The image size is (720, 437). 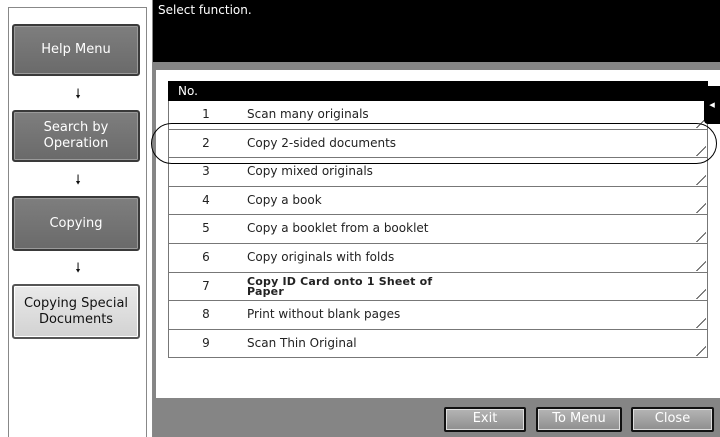 I want to click on nav-copying-special-documents-label: Copying Special Documents, so click(x=76, y=311).